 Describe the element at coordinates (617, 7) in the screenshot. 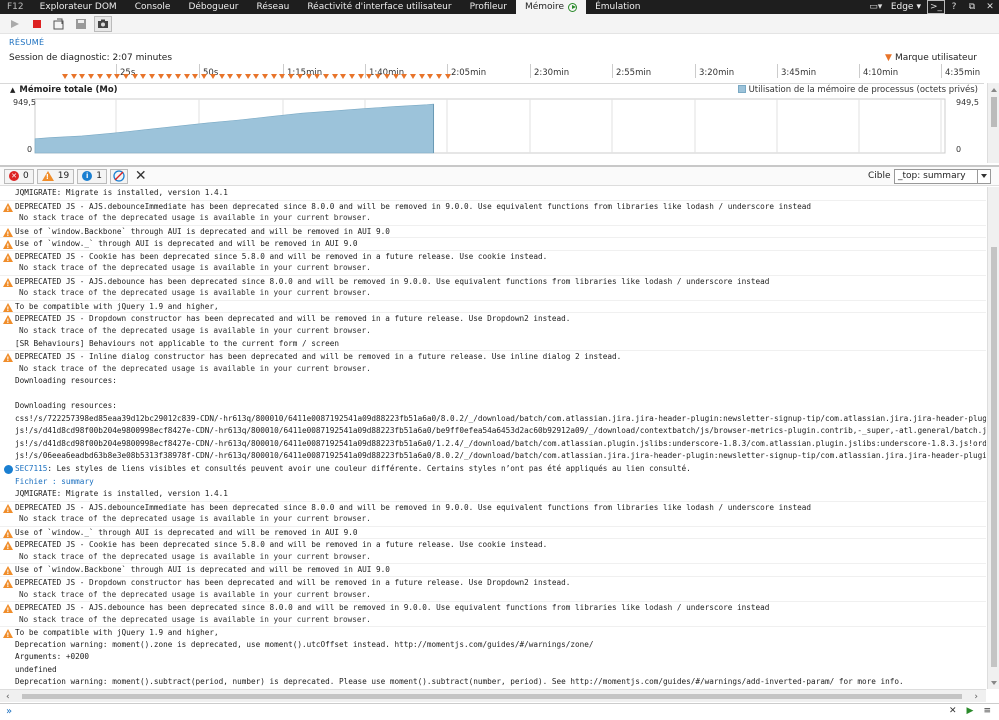

I see `tab-8: Émulation` at that location.